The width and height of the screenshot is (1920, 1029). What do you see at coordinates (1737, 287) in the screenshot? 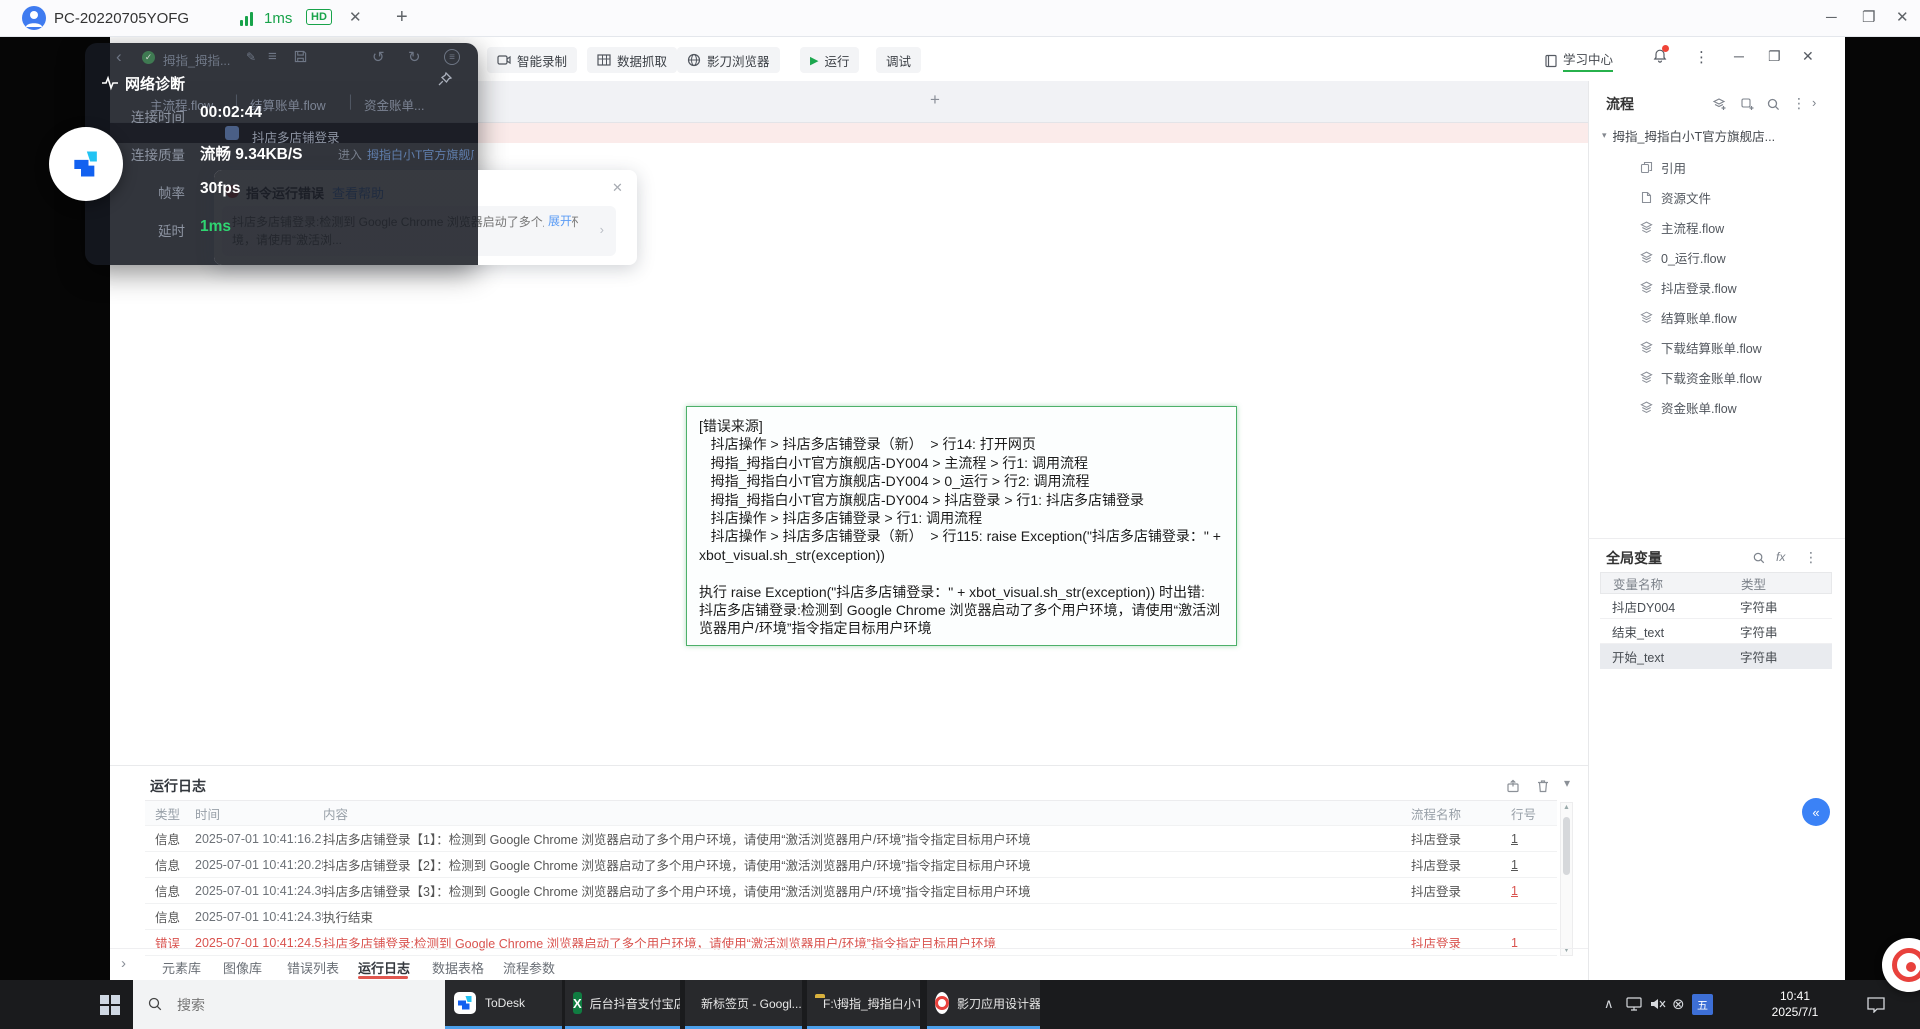
I see `sidebar-item-douyin-login: 抖店登录.flow` at bounding box center [1737, 287].